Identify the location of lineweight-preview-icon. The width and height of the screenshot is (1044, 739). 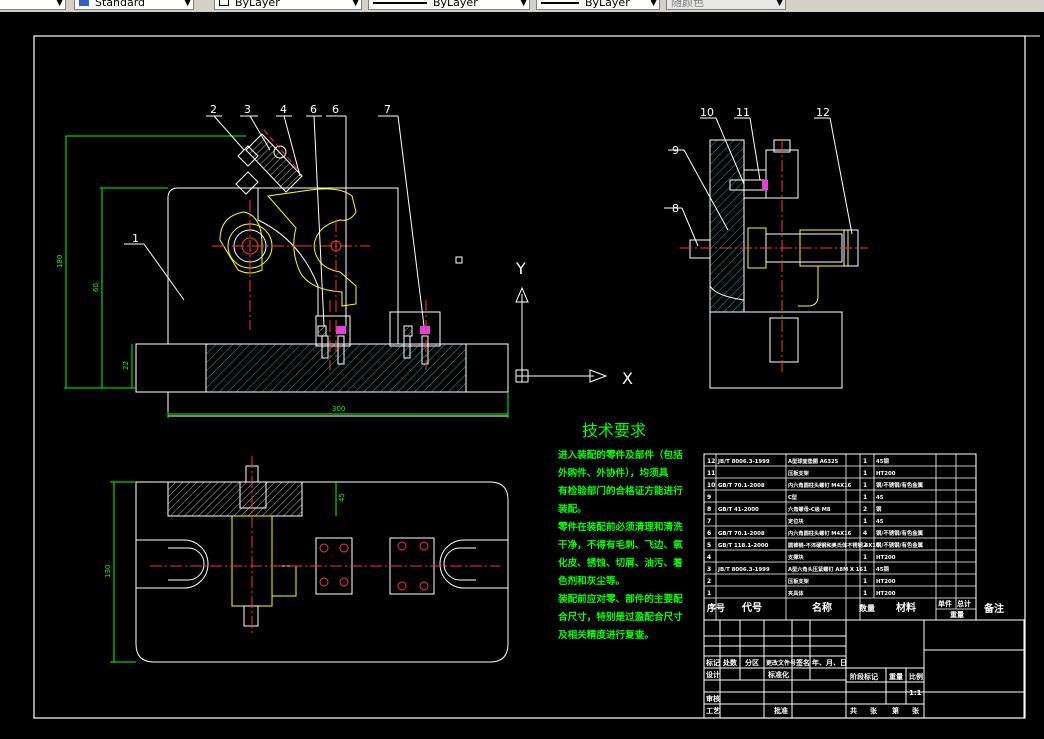
(560, 3).